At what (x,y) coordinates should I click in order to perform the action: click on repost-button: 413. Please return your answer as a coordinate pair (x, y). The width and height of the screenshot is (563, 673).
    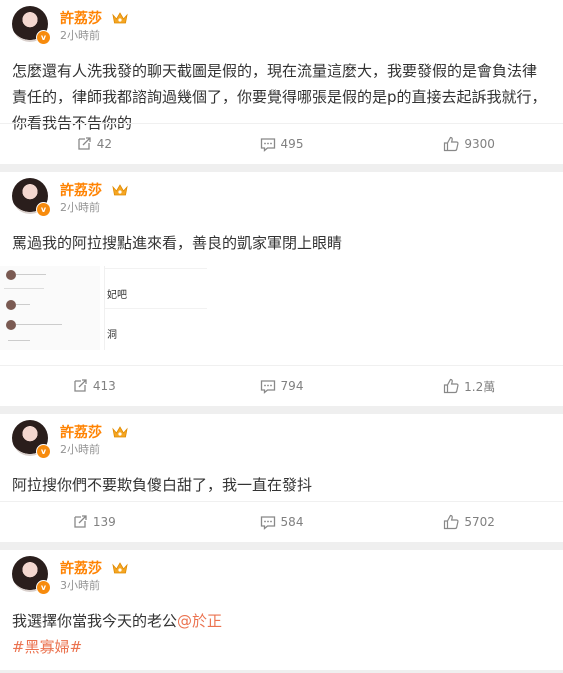
    Looking at the image, I should click on (94, 386).